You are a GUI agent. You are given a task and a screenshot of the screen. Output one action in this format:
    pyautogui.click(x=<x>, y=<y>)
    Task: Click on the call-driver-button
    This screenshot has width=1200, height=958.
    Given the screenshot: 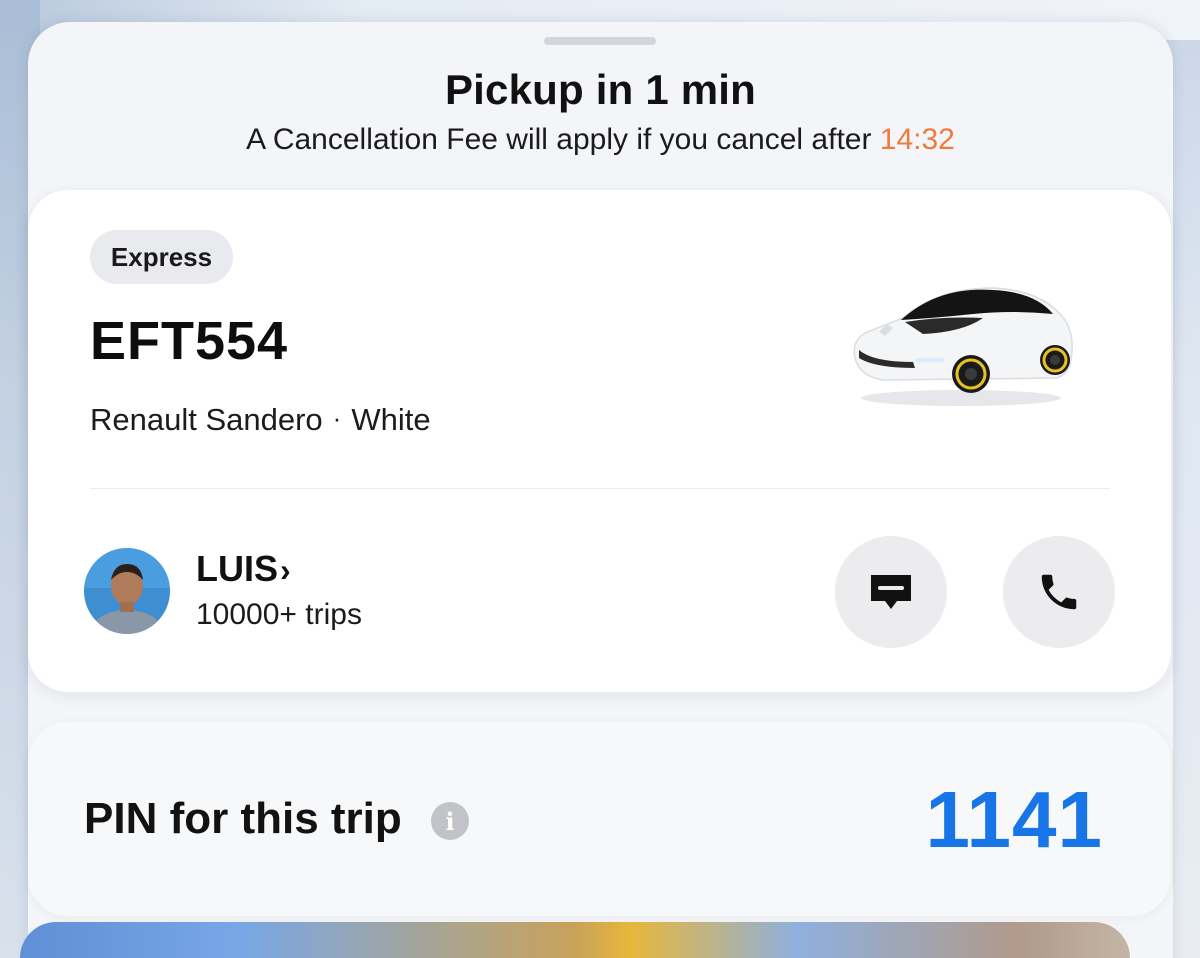 What is the action you would take?
    pyautogui.click(x=1059, y=592)
    